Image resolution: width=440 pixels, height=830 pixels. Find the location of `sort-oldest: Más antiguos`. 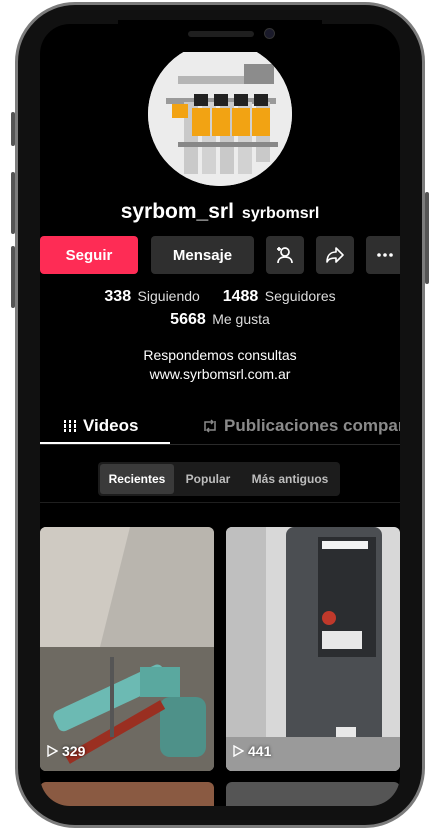

sort-oldest: Más antiguos is located at coordinates (290, 479).